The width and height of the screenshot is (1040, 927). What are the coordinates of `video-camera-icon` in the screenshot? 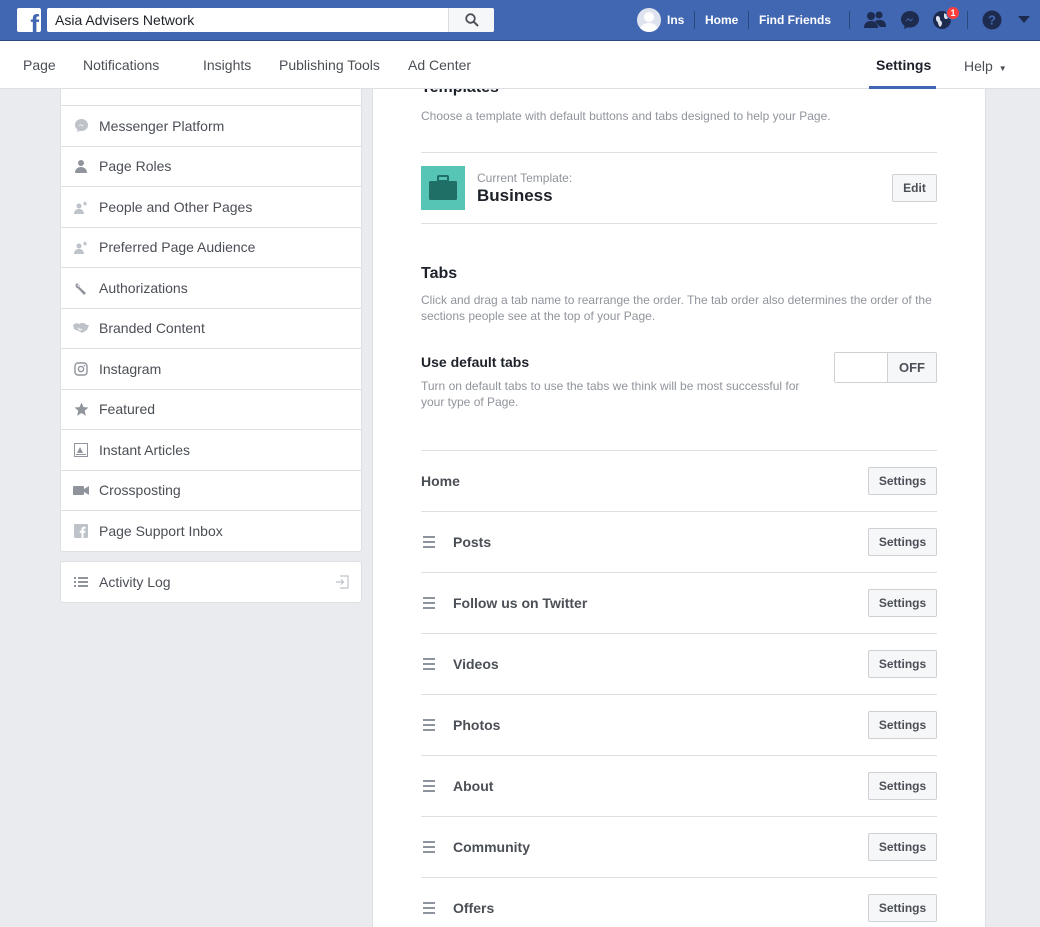 It's located at (81, 490).